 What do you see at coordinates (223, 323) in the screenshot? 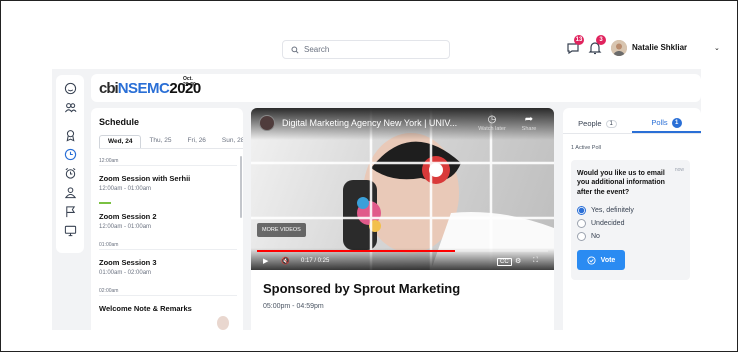
I see `speaker-avatar` at bounding box center [223, 323].